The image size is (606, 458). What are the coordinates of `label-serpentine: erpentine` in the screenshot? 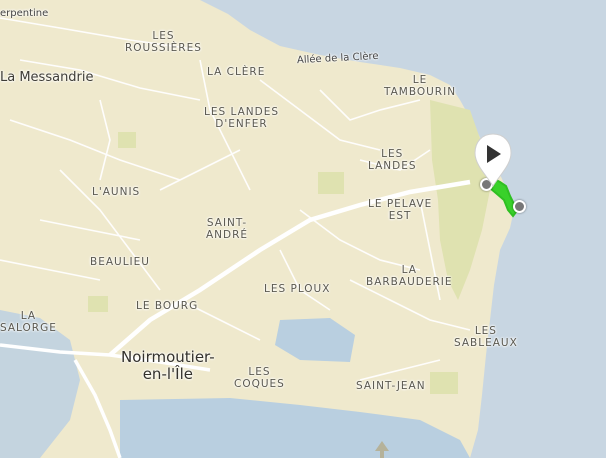 It's located at (24, 13).